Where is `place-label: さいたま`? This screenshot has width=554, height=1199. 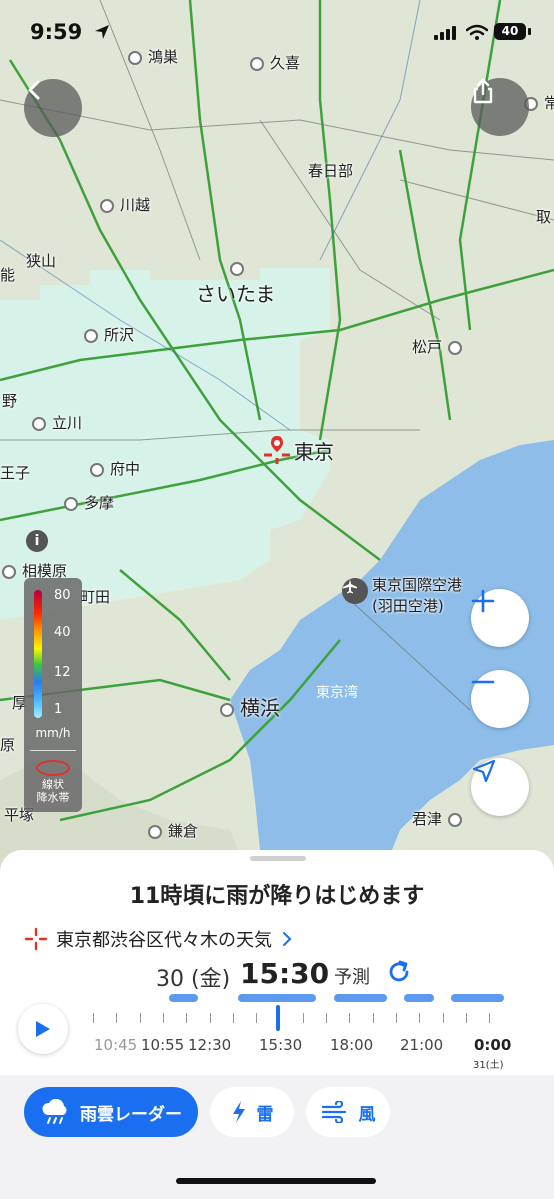
place-label: さいたま is located at coordinates (235, 283).